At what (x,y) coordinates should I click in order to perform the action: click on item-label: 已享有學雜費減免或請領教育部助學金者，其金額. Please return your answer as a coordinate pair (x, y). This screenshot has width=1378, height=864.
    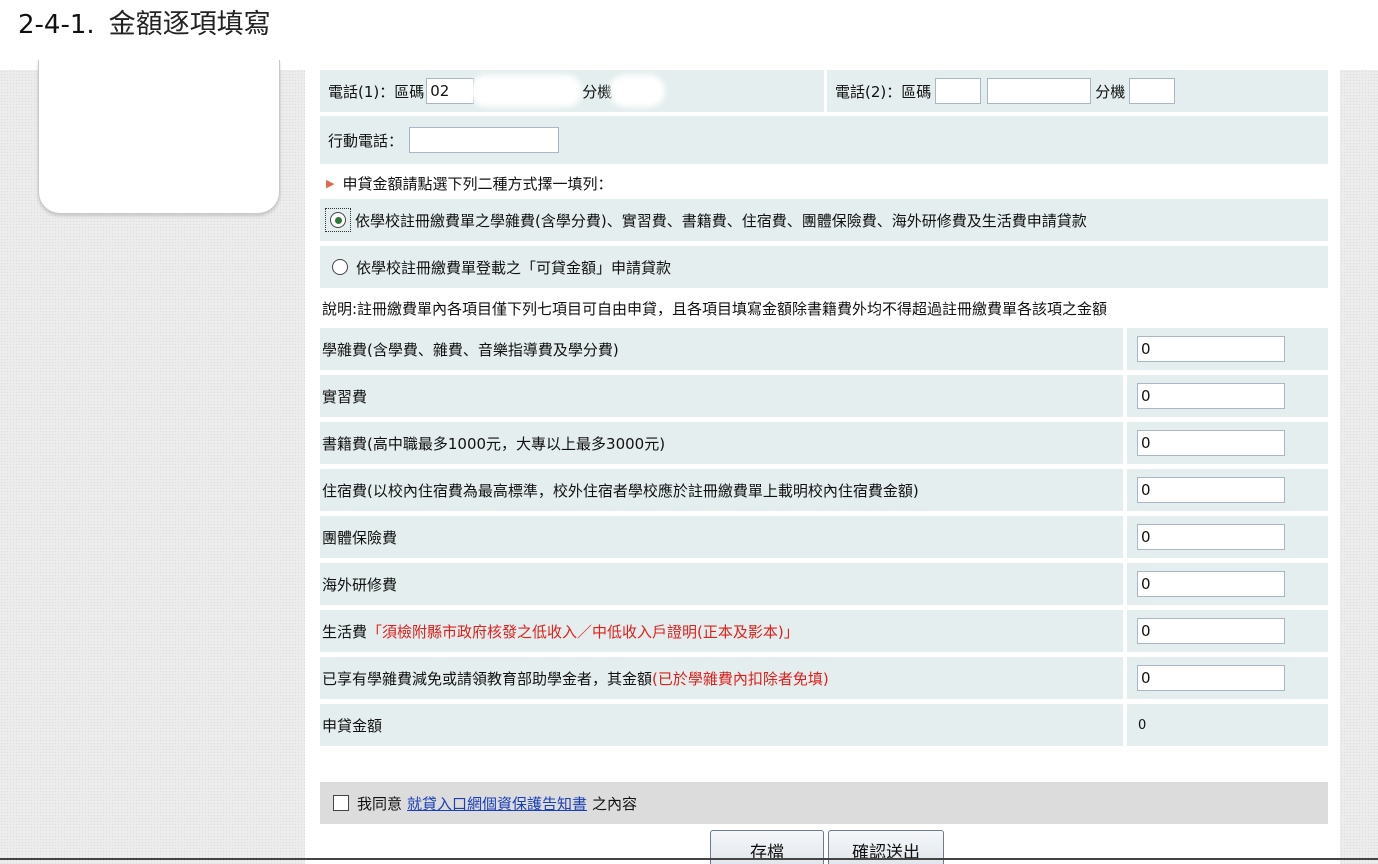
    Looking at the image, I should click on (487, 678).